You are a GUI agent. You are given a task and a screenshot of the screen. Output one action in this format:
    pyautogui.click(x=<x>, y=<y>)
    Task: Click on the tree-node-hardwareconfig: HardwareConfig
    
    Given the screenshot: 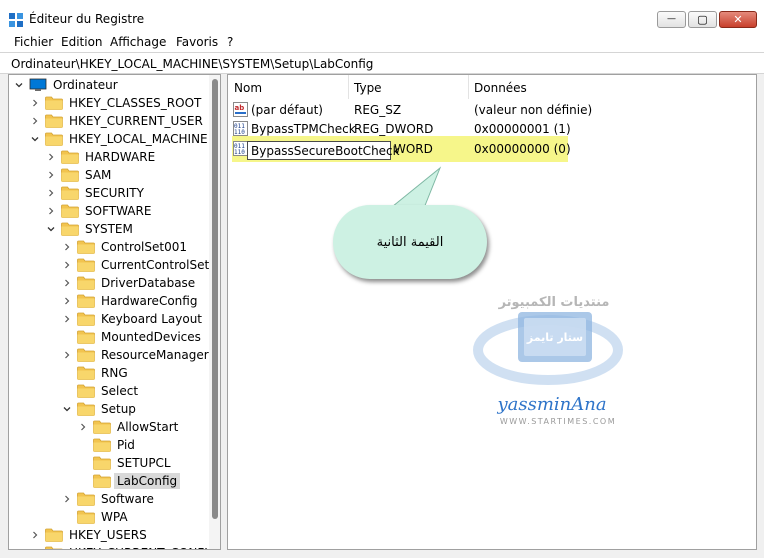 What is the action you would take?
    pyautogui.click(x=129, y=301)
    